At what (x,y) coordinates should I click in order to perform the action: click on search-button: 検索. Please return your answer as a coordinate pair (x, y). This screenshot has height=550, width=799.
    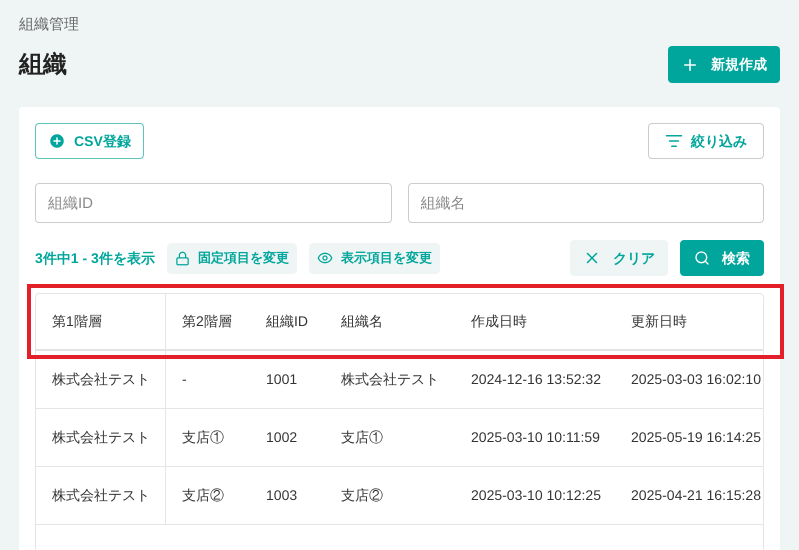
    Looking at the image, I should click on (722, 258).